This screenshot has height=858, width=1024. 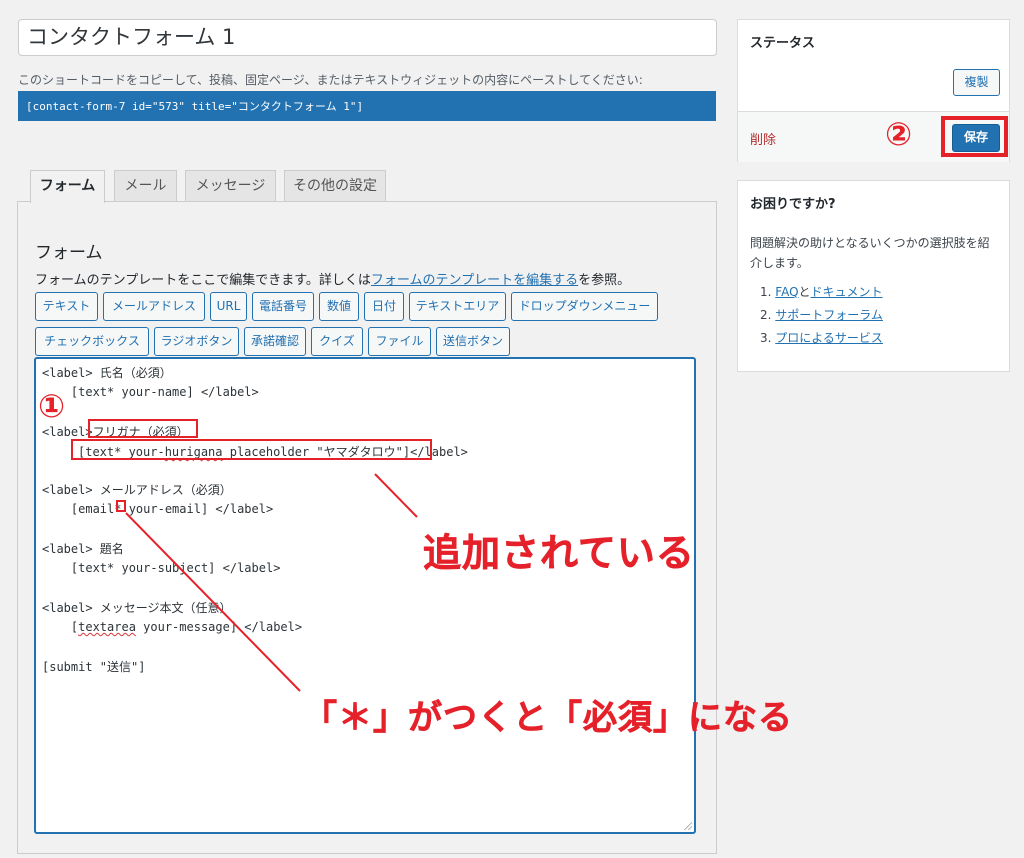 I want to click on status-box-title: ステータス, so click(x=783, y=43).